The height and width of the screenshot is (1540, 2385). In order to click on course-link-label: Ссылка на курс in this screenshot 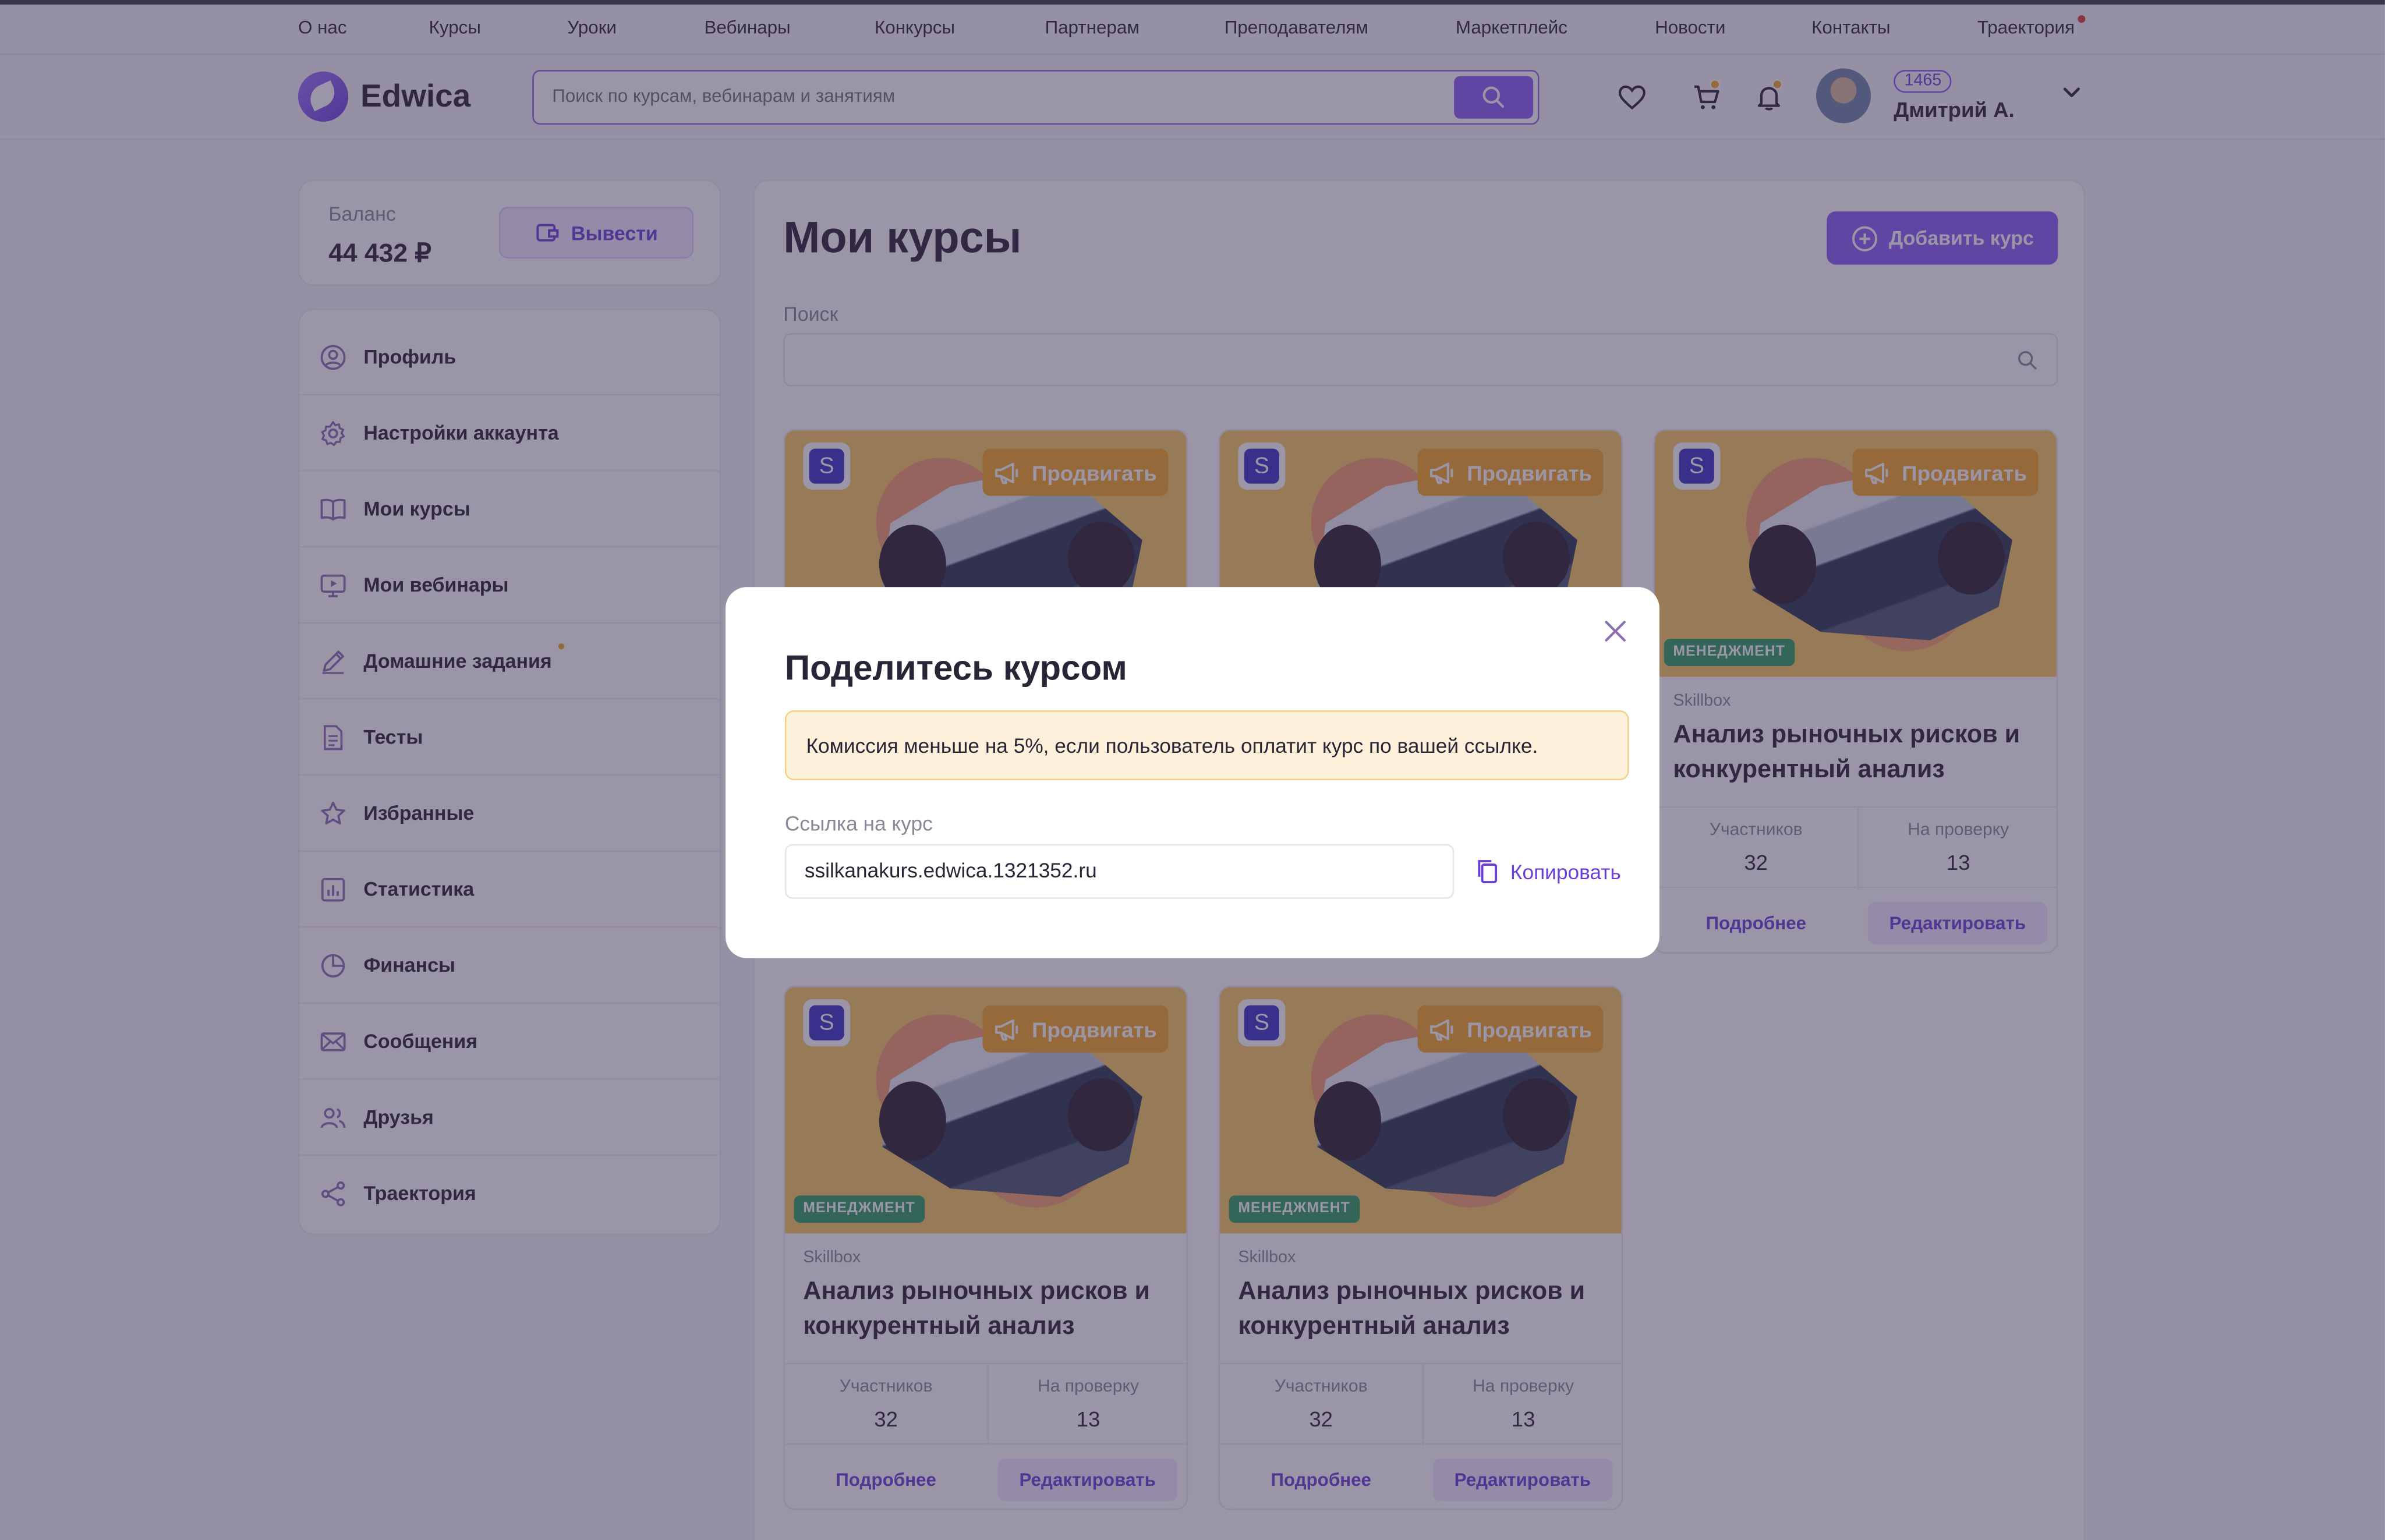, I will do `click(858, 824)`.